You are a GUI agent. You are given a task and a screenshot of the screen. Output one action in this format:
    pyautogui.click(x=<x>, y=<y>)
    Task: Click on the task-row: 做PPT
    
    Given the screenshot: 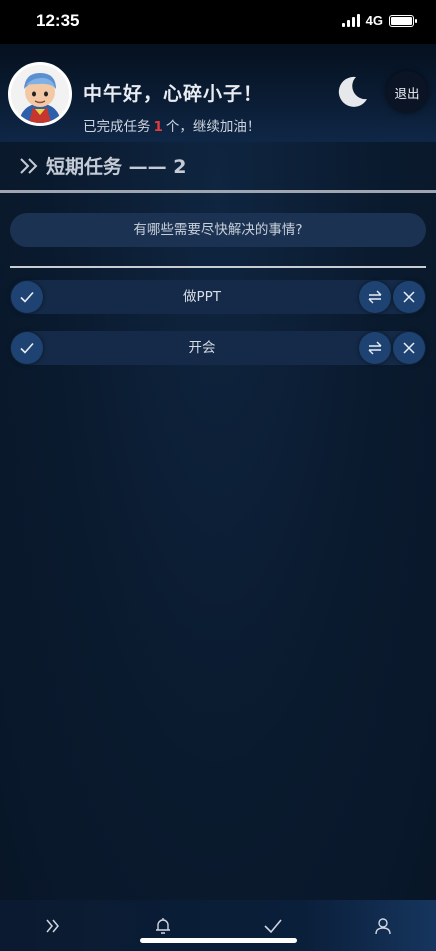 What is the action you would take?
    pyautogui.click(x=218, y=297)
    